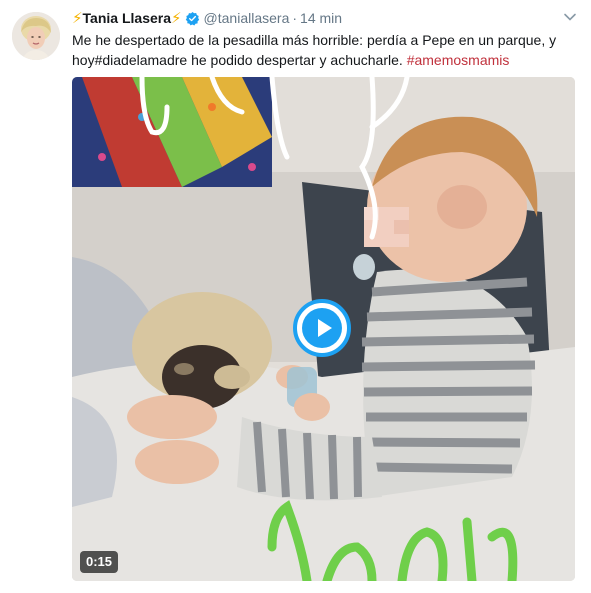 Image resolution: width=591 pixels, height=593 pixels. Describe the element at coordinates (321, 18) in the screenshot. I see `timestamp-link: 14 min` at that location.